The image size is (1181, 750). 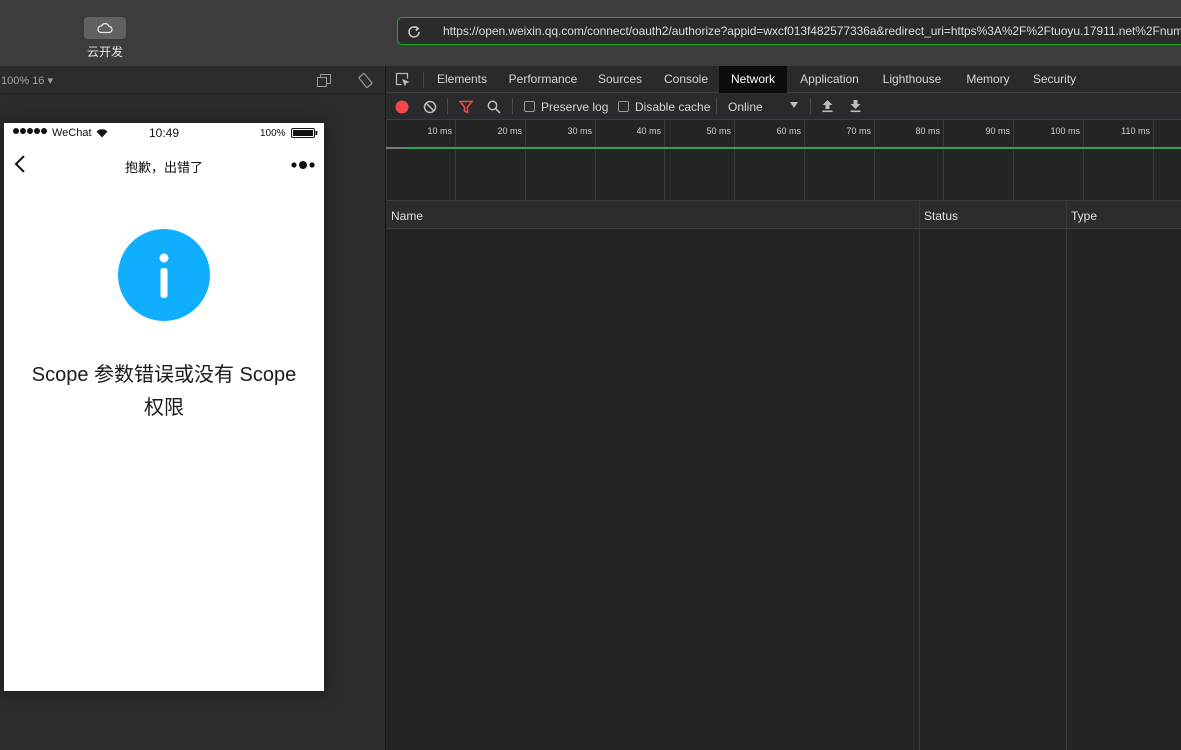 What do you see at coordinates (403, 80) in the screenshot?
I see `inspect-element-icon` at bounding box center [403, 80].